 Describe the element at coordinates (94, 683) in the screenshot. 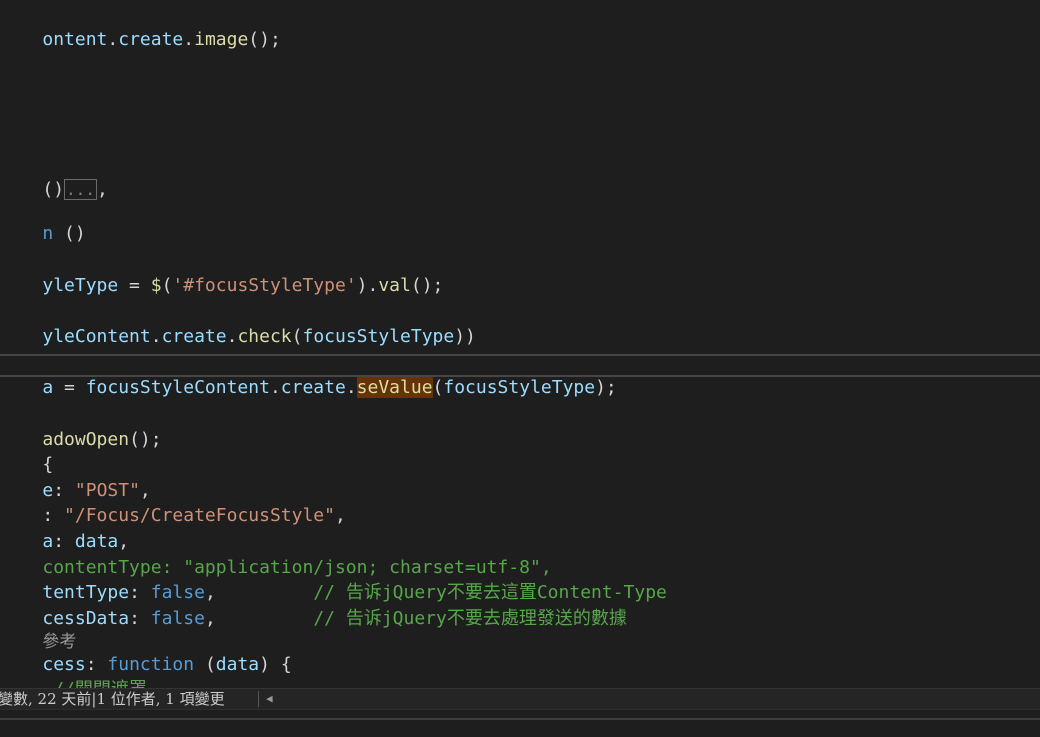

I see `token: //關閉遮罩` at that location.